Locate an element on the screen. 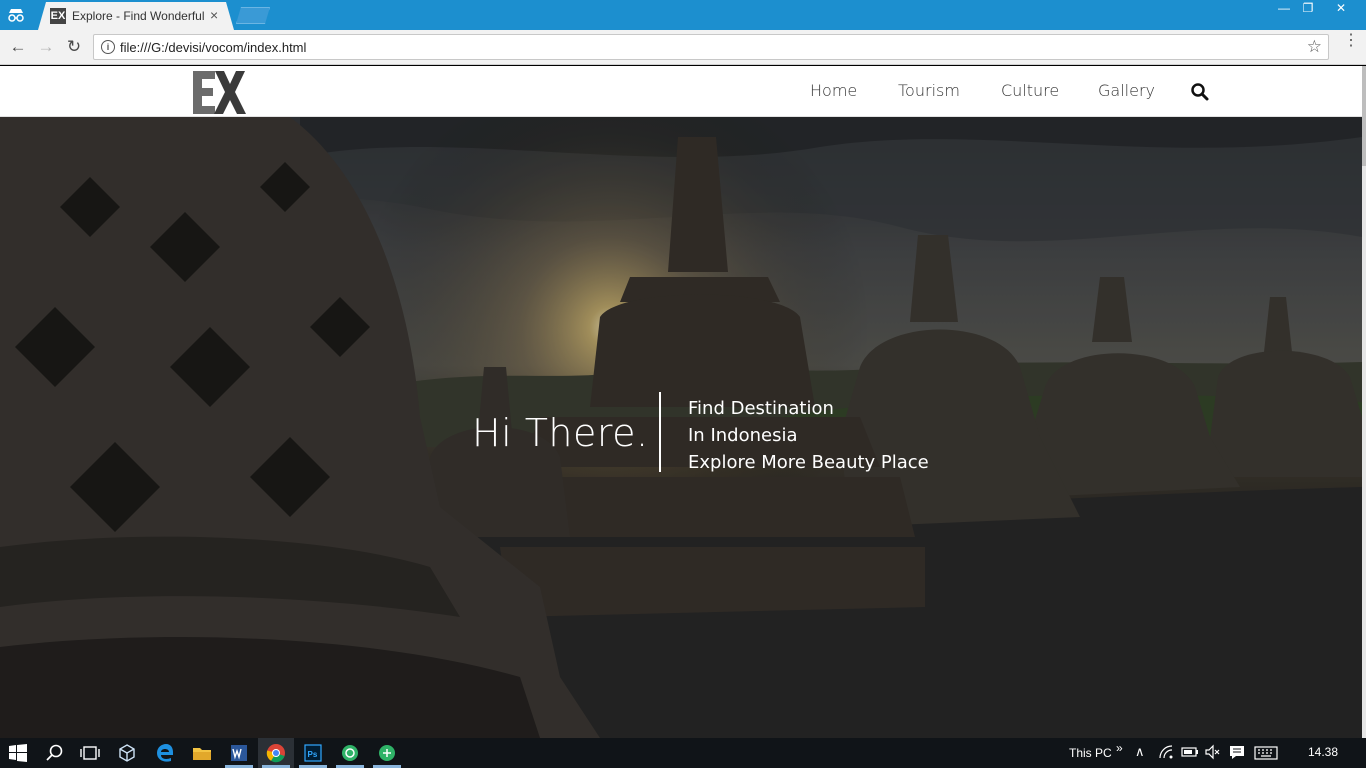 This screenshot has width=1366, height=768. svg-text: Ps is located at coordinates (313, 754).